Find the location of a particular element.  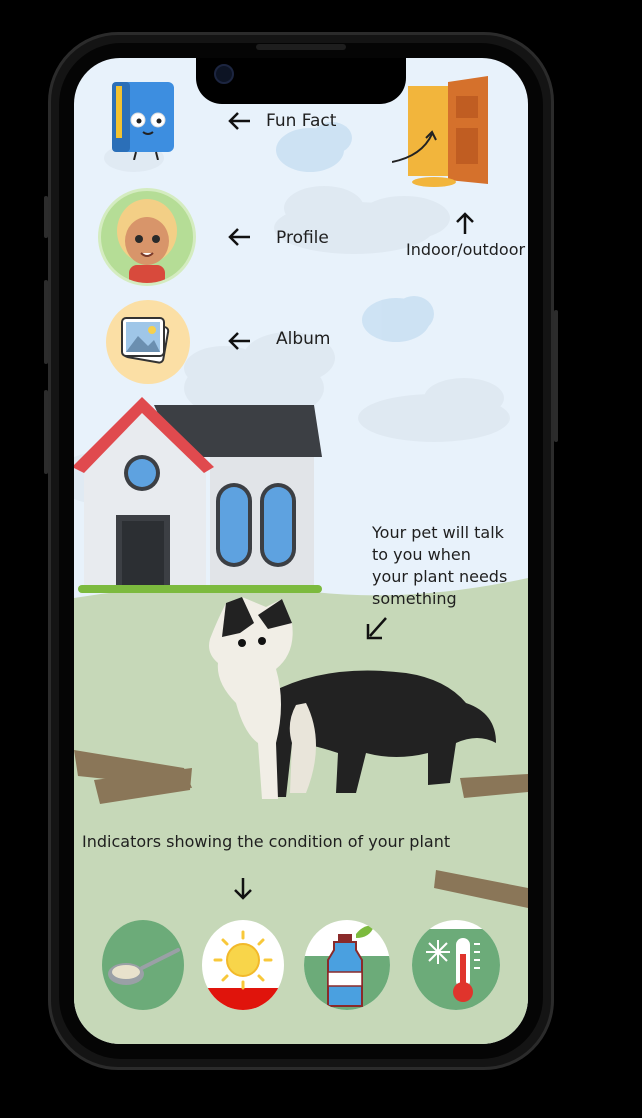

temperature-indicator is located at coordinates (456, 965).